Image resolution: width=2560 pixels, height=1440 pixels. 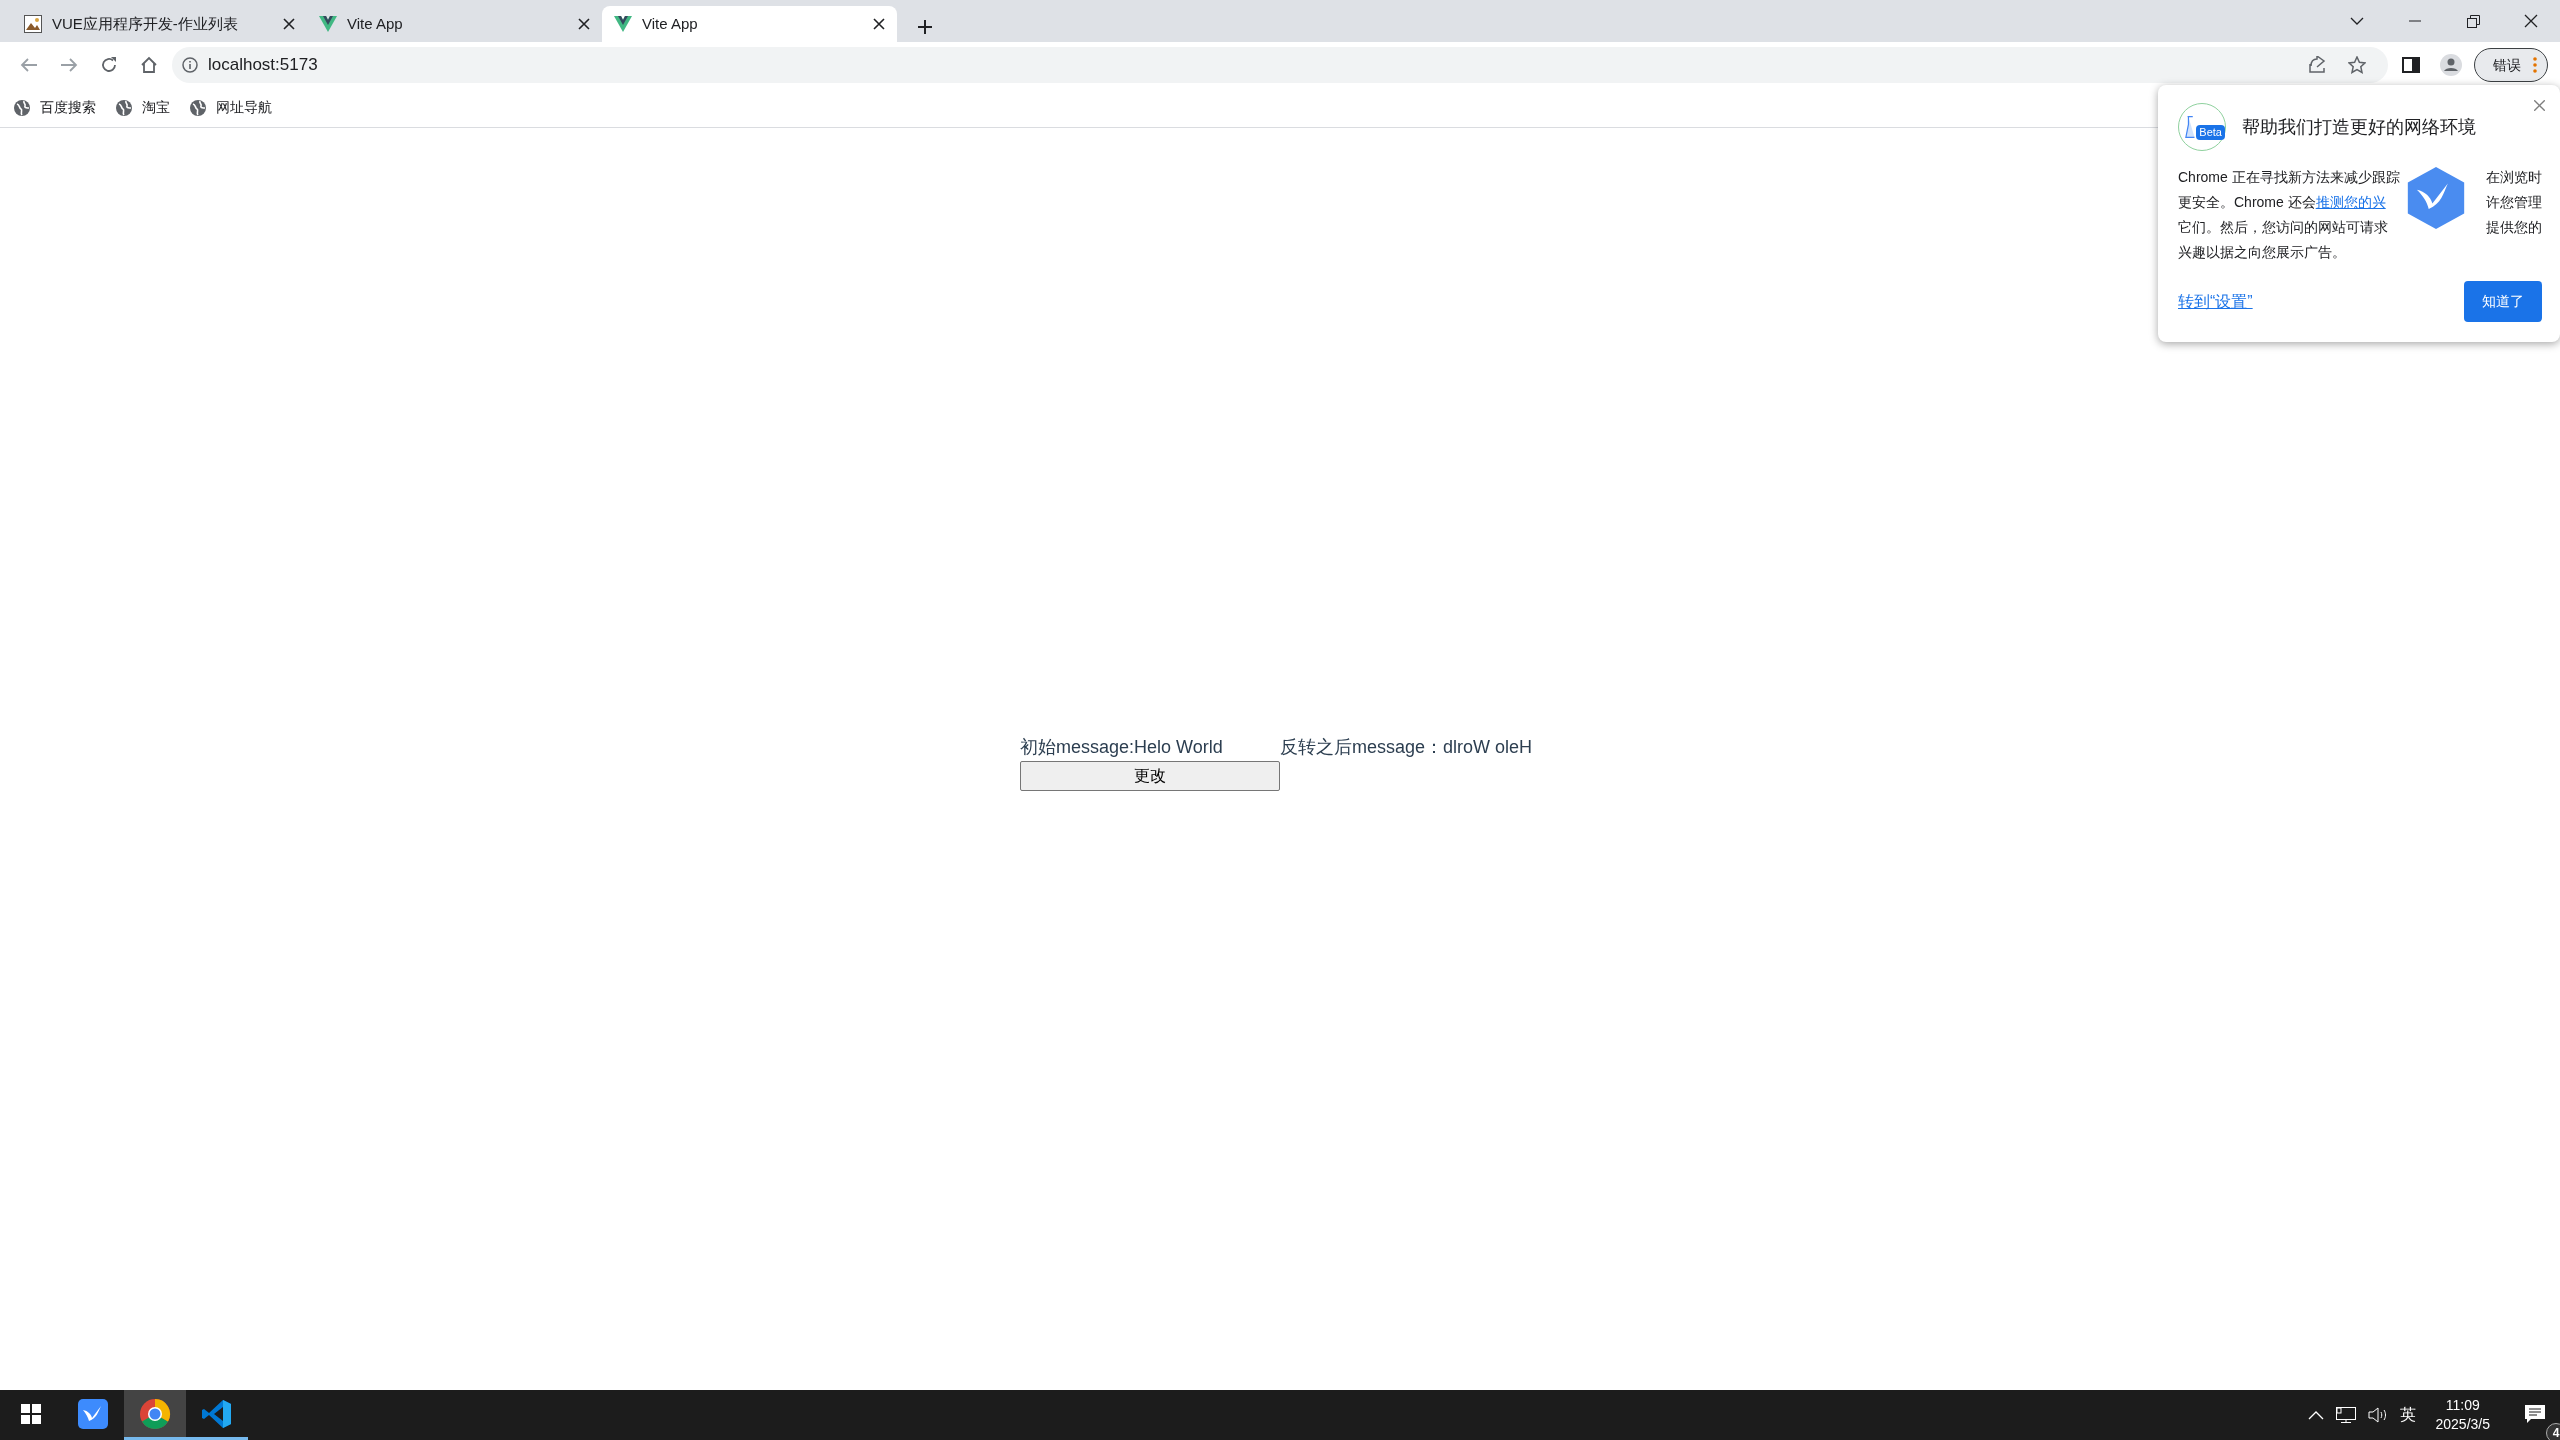 I want to click on body-text: 许您管理, so click(x=2514, y=202).